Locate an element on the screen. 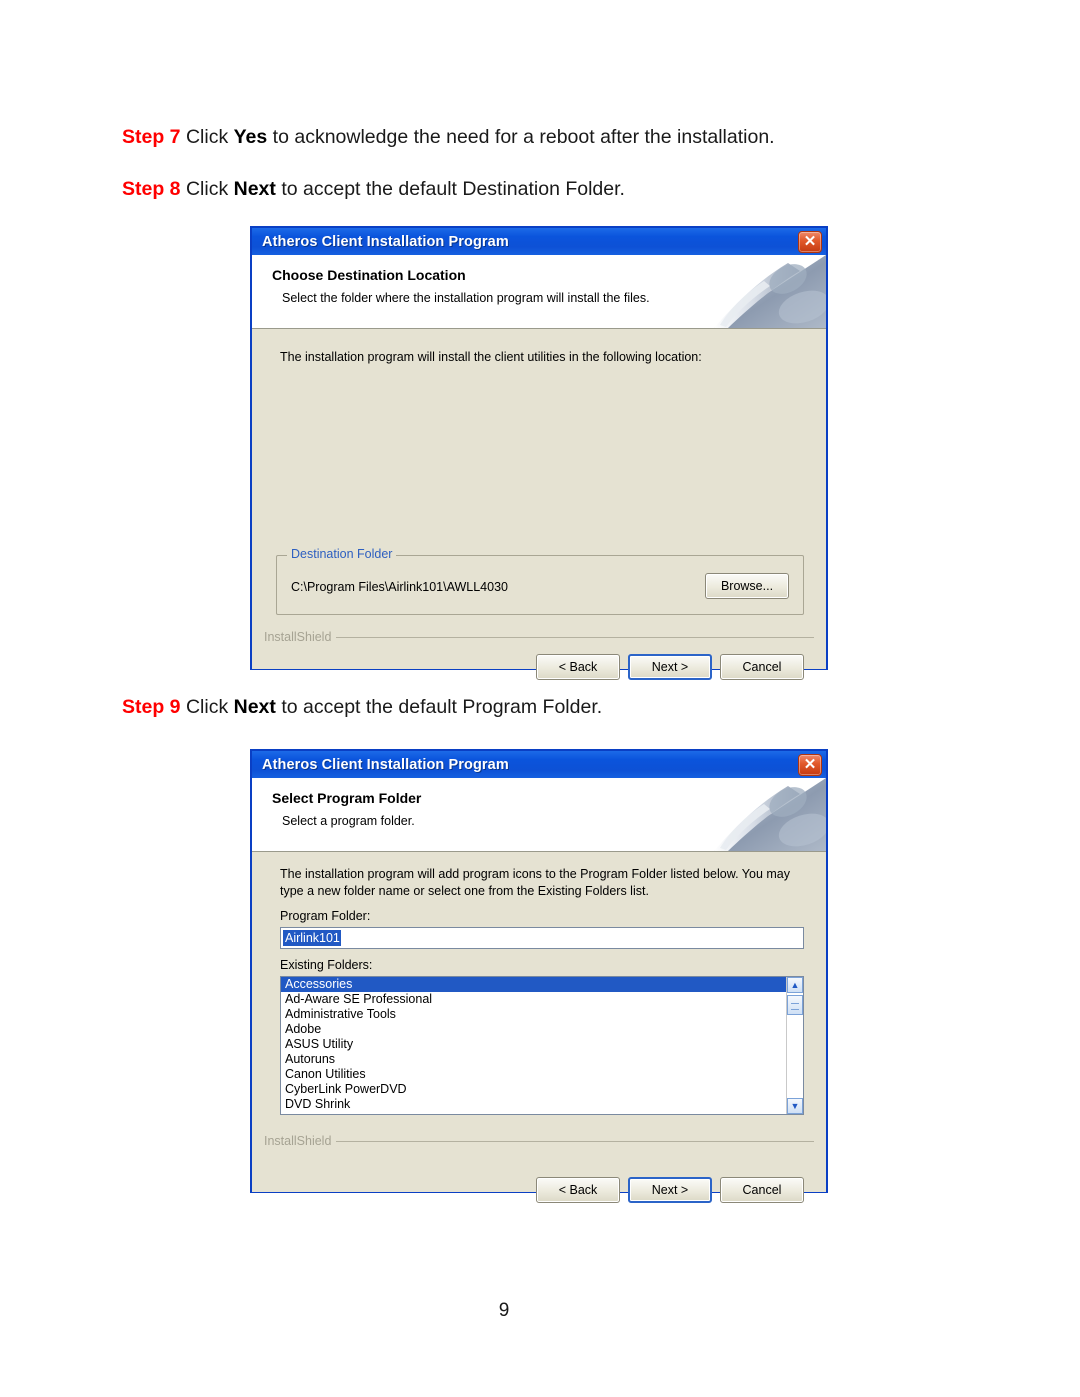  step-7-emphasis: Yes is located at coordinates (250, 137).